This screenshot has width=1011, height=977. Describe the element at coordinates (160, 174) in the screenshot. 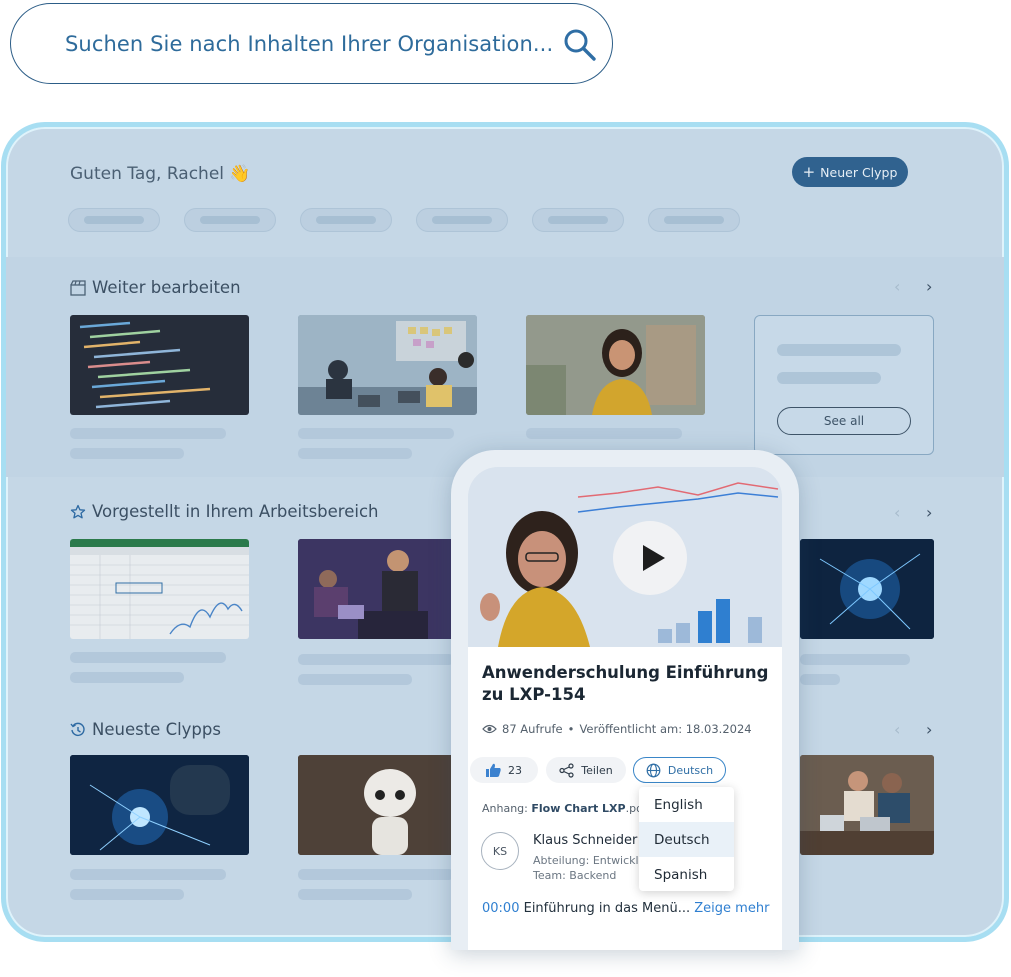

I see `greeting: Guten Tag, Rachel 👋` at that location.